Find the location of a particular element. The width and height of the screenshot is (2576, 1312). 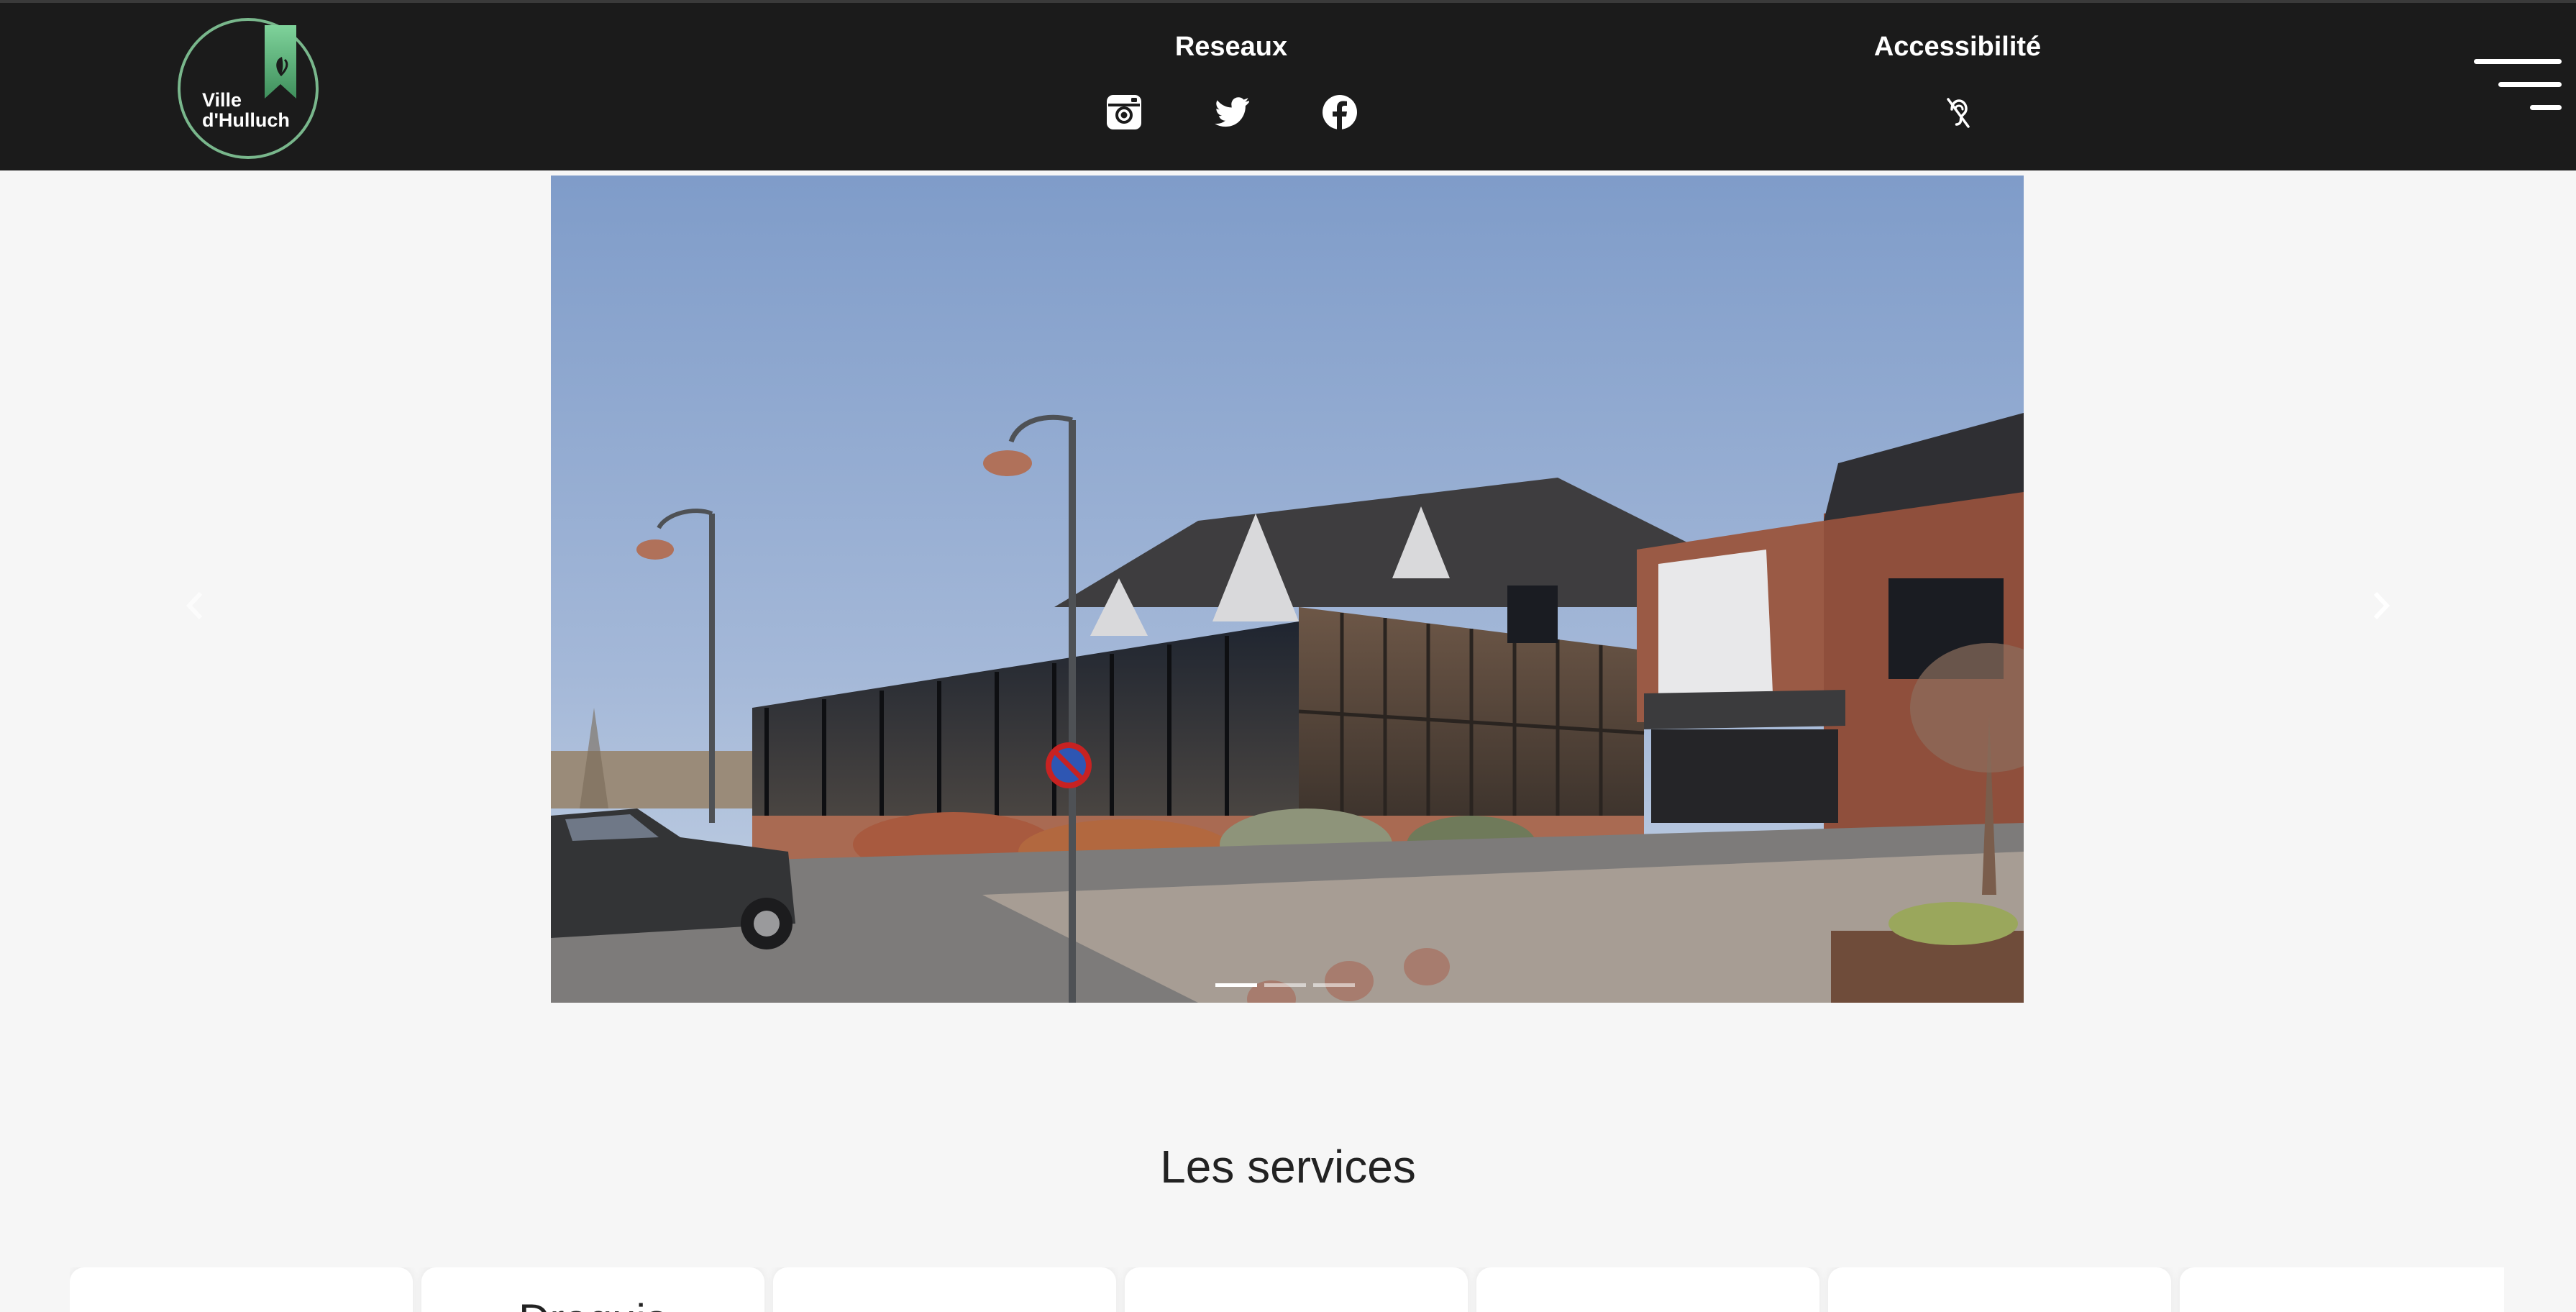

hamburger-menu-icon is located at coordinates (2517, 86).